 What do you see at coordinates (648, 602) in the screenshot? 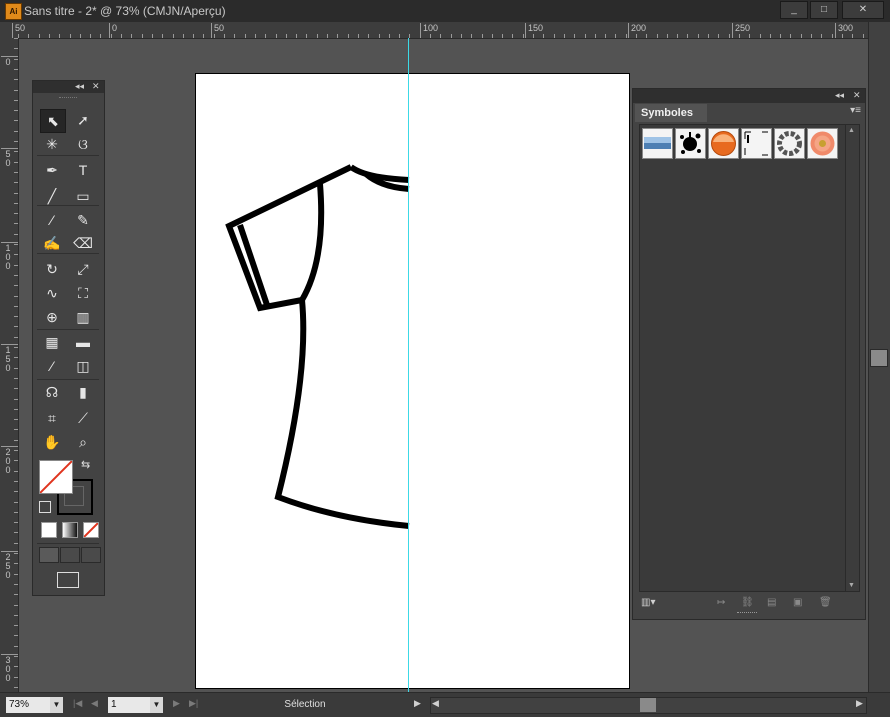
I see `symbol-libraries-icon: ▥▾` at bounding box center [648, 602].